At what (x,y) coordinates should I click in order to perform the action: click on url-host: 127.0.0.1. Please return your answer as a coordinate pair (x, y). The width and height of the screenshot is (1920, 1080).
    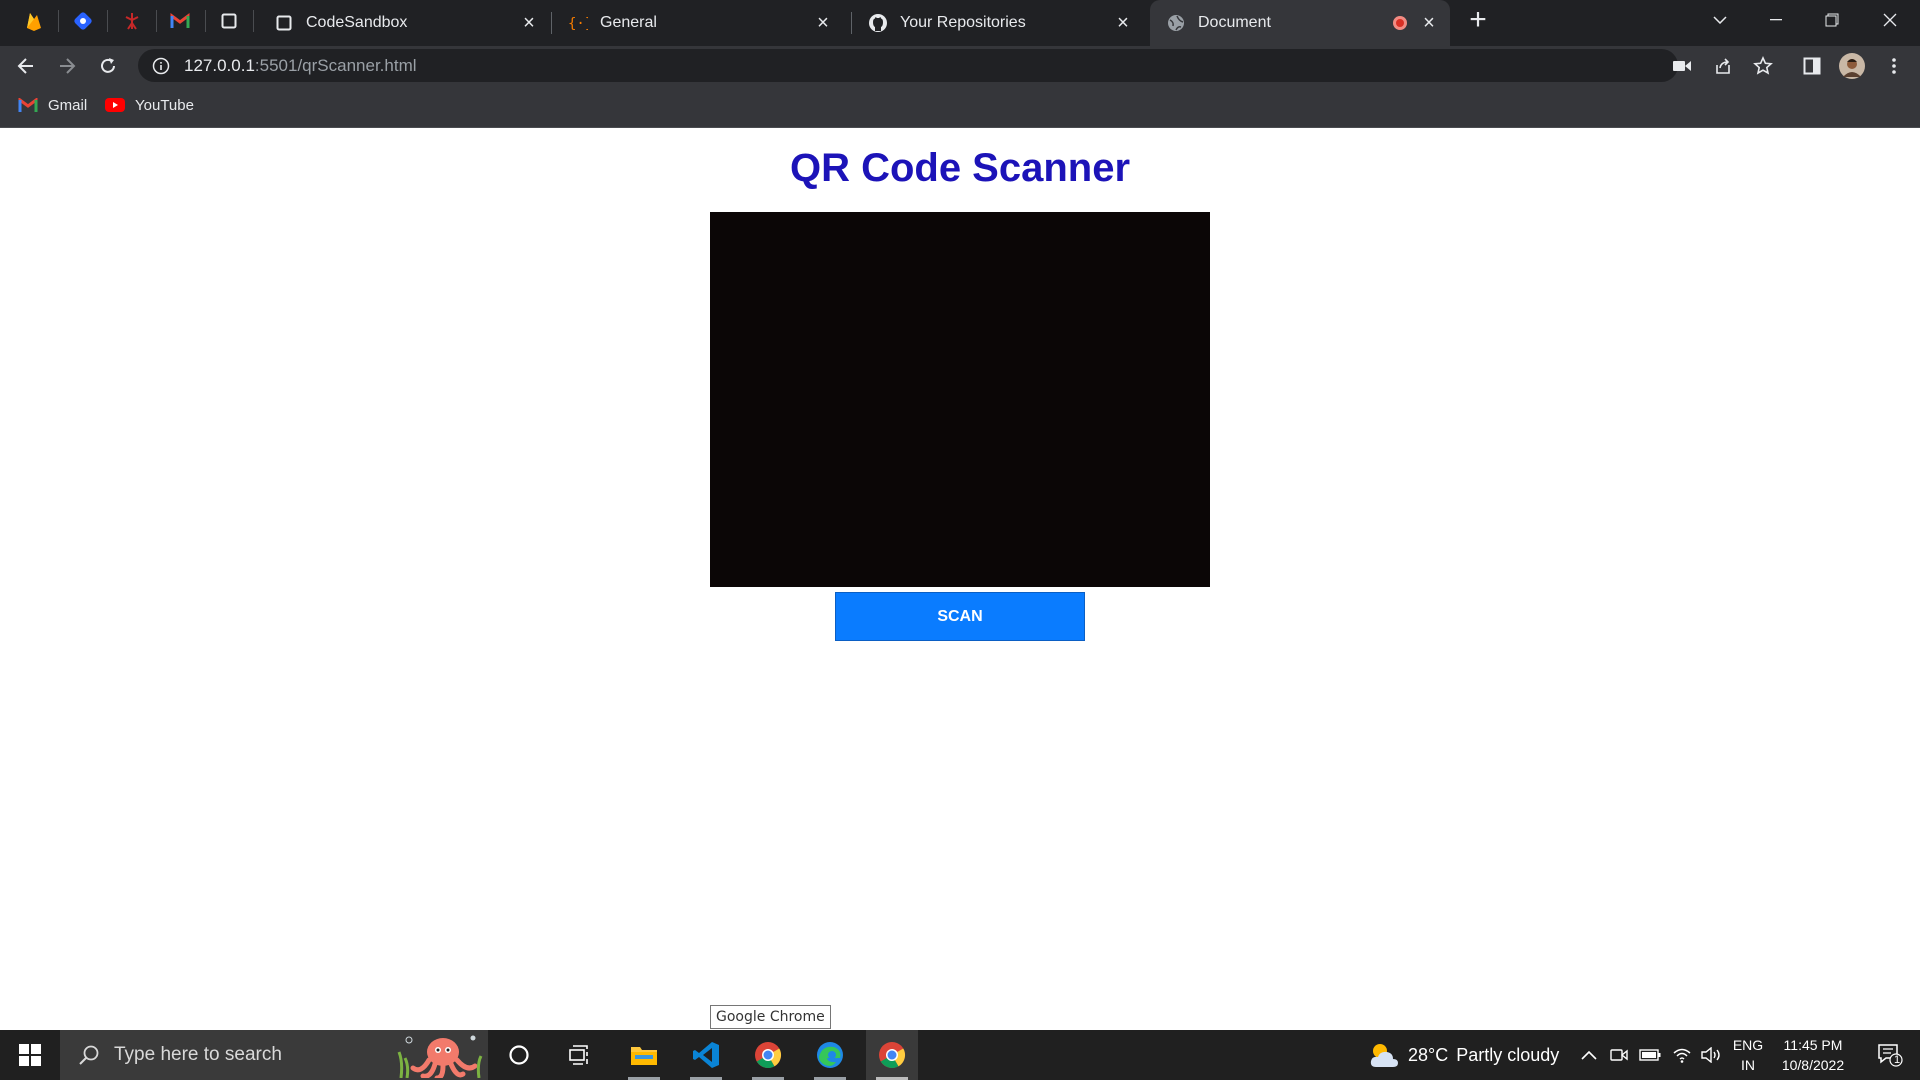
    Looking at the image, I should click on (219, 65).